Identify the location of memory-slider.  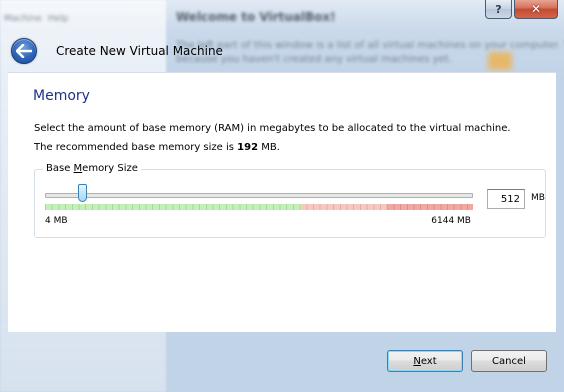
(259, 198).